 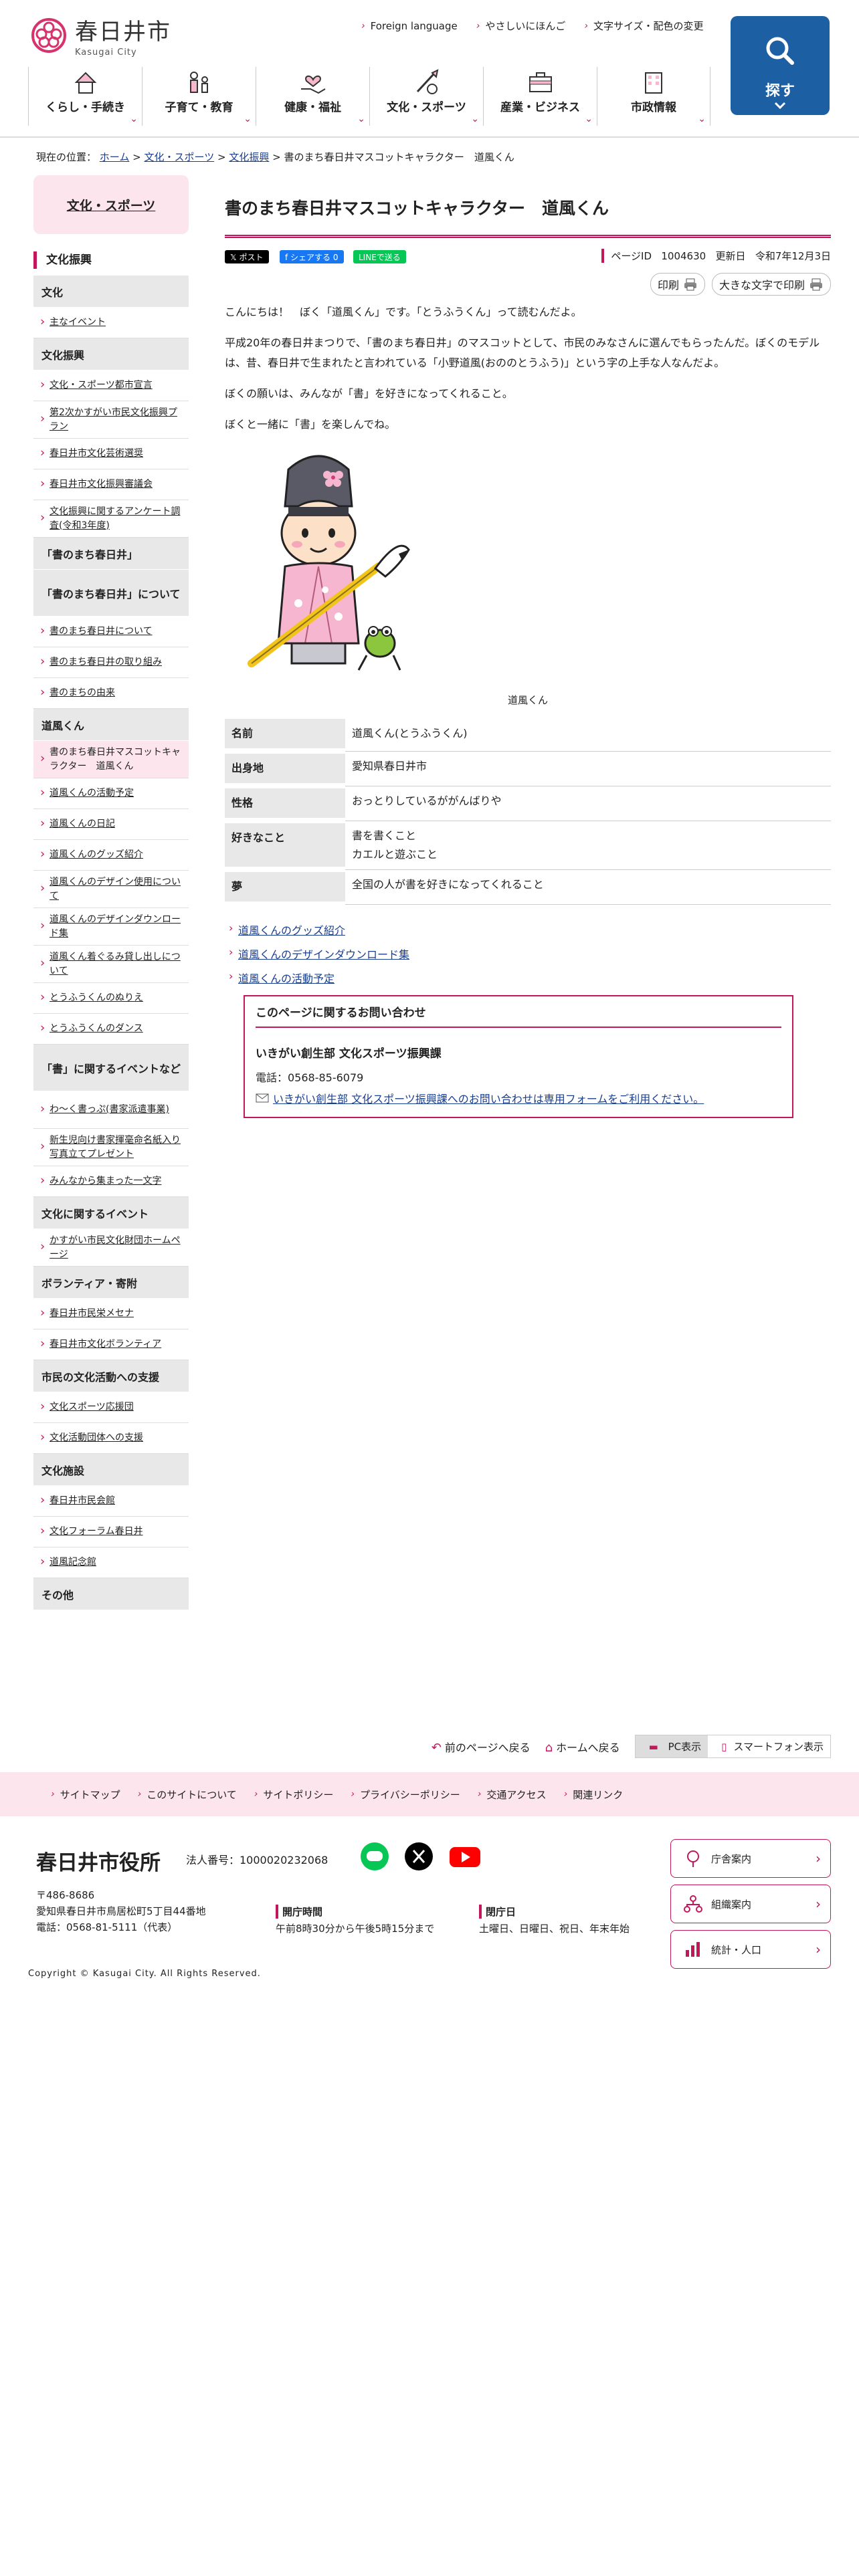 What do you see at coordinates (389, 765) in the screenshot?
I see `profile-value: 愛知県春日井市` at bounding box center [389, 765].